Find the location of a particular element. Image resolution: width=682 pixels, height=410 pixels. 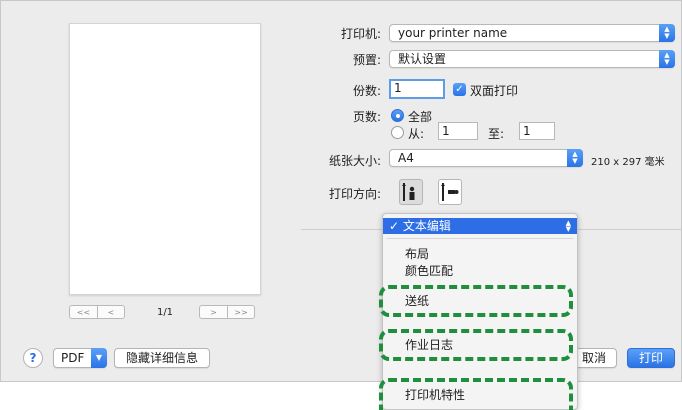

printer-select: your printer name ▲ ▼ is located at coordinates (532, 33).